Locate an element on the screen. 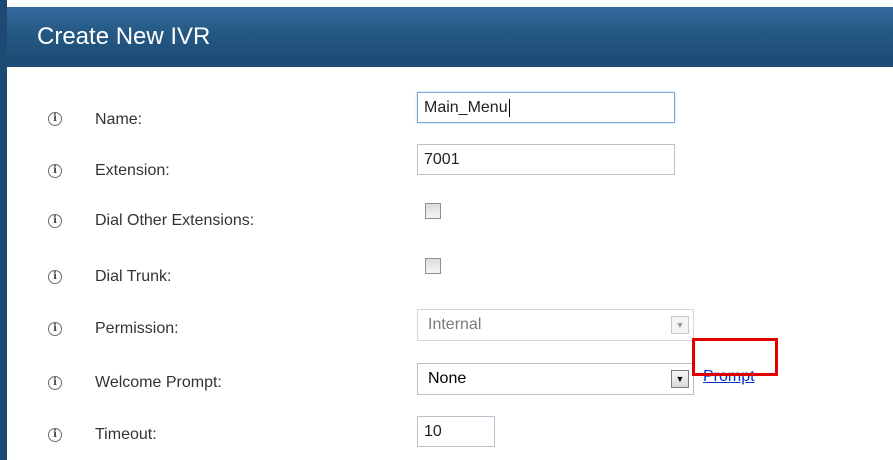  dial-trunk-checkbox is located at coordinates (433, 266).